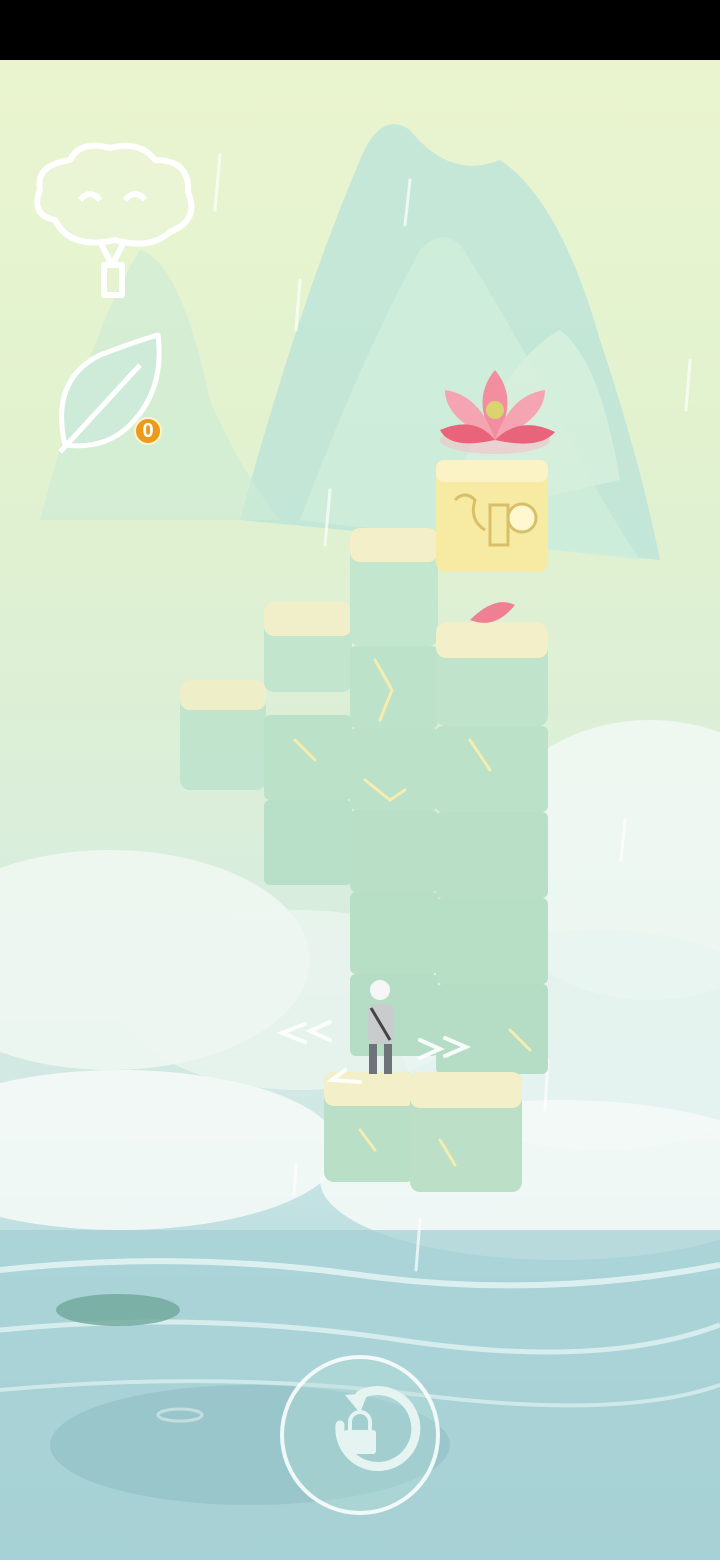 The height and width of the screenshot is (1560, 720). What do you see at coordinates (148, 431) in the screenshot?
I see `leaf-count-badge: 0` at bounding box center [148, 431].